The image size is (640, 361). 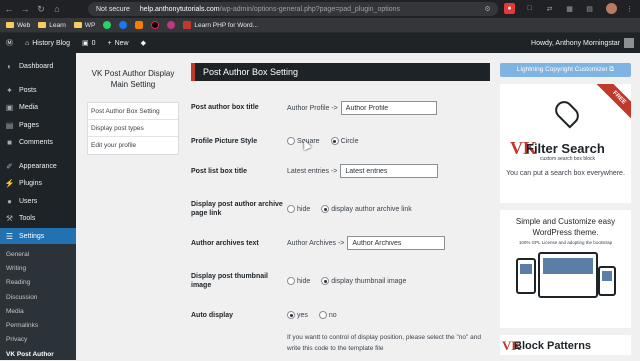 What do you see at coordinates (47, 43) in the screenshot?
I see `site-name-link: ⌂ History Blog` at bounding box center [47, 43].